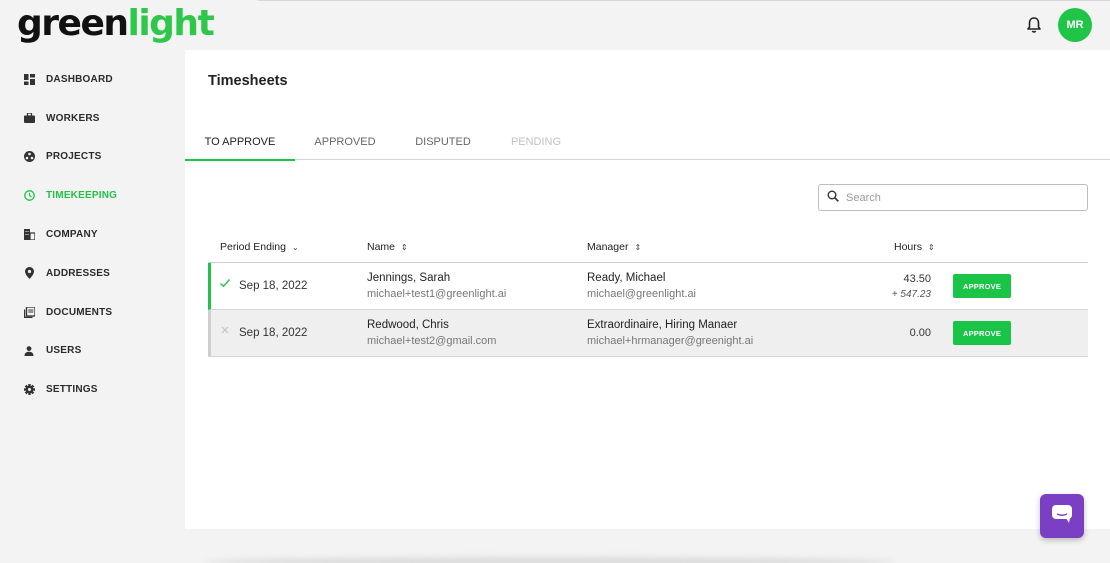 The image size is (1110, 563). Describe the element at coordinates (29, 118) in the screenshot. I see `briefcase-icon` at that location.